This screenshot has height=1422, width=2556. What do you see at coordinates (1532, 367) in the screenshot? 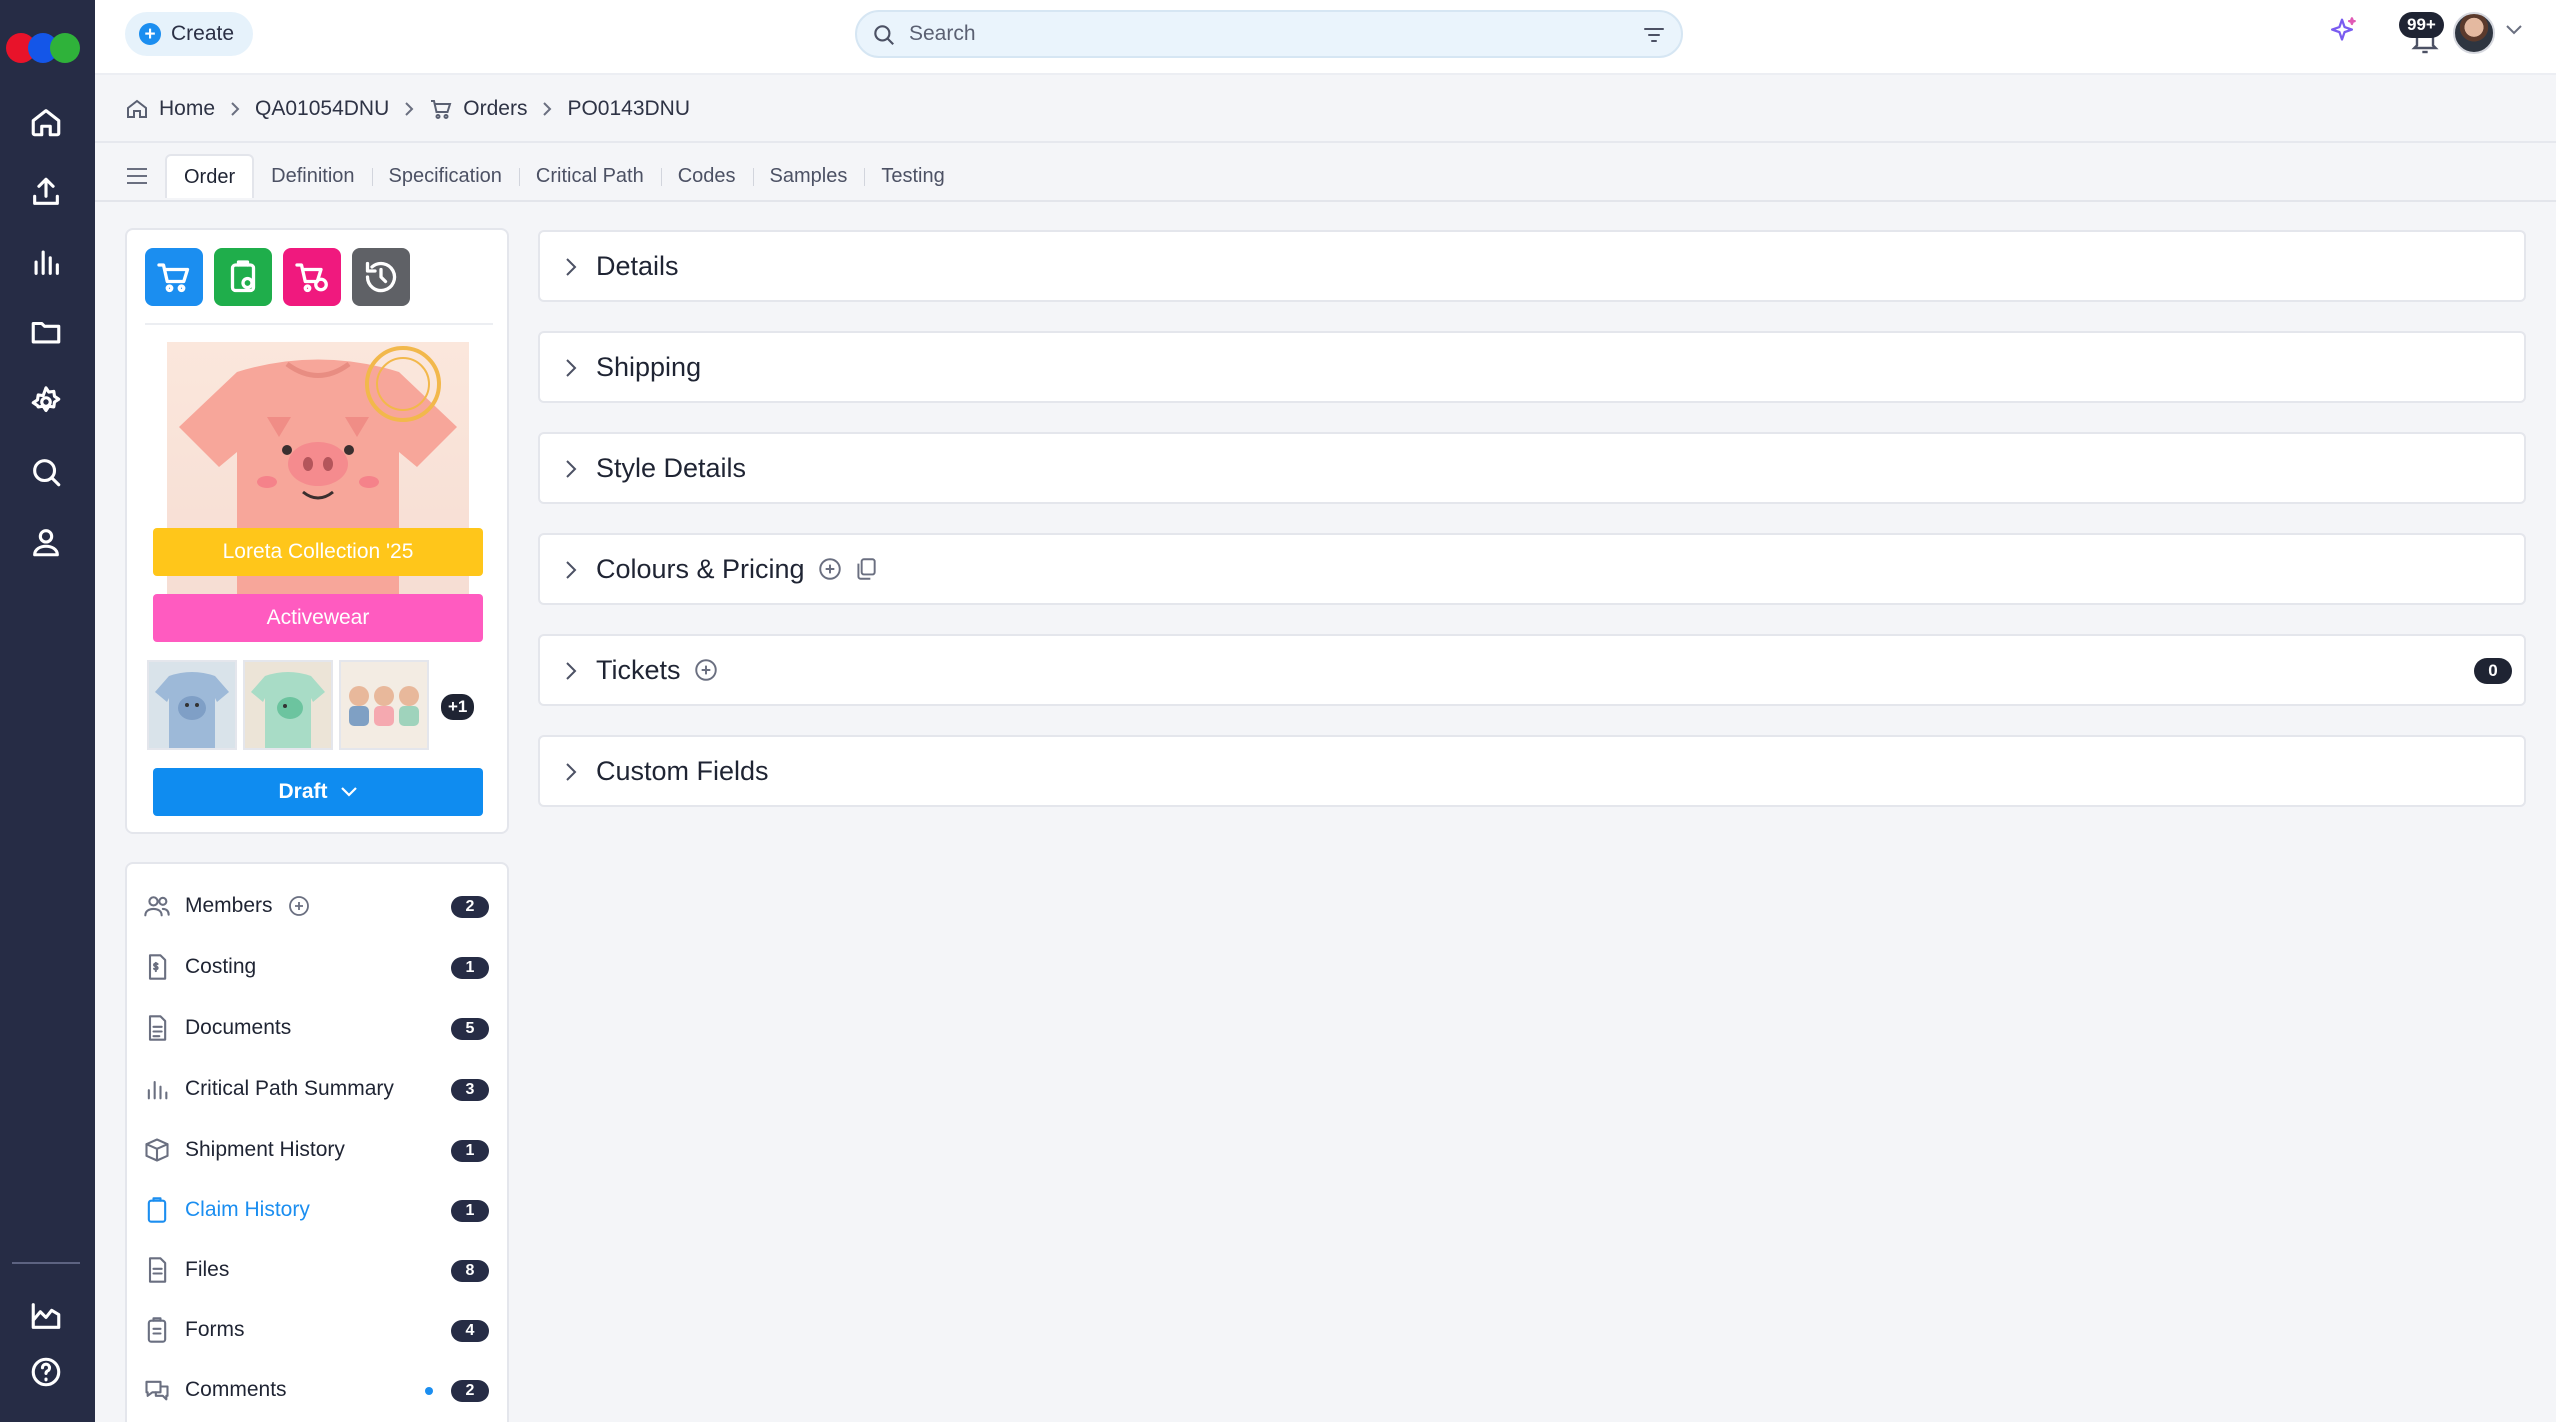
I see `section-shipping: Shipping` at bounding box center [1532, 367].